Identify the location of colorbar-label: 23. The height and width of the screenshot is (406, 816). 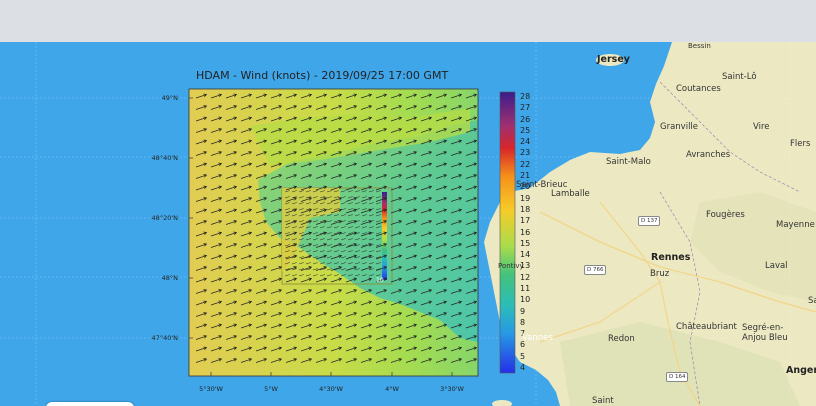
(525, 153).